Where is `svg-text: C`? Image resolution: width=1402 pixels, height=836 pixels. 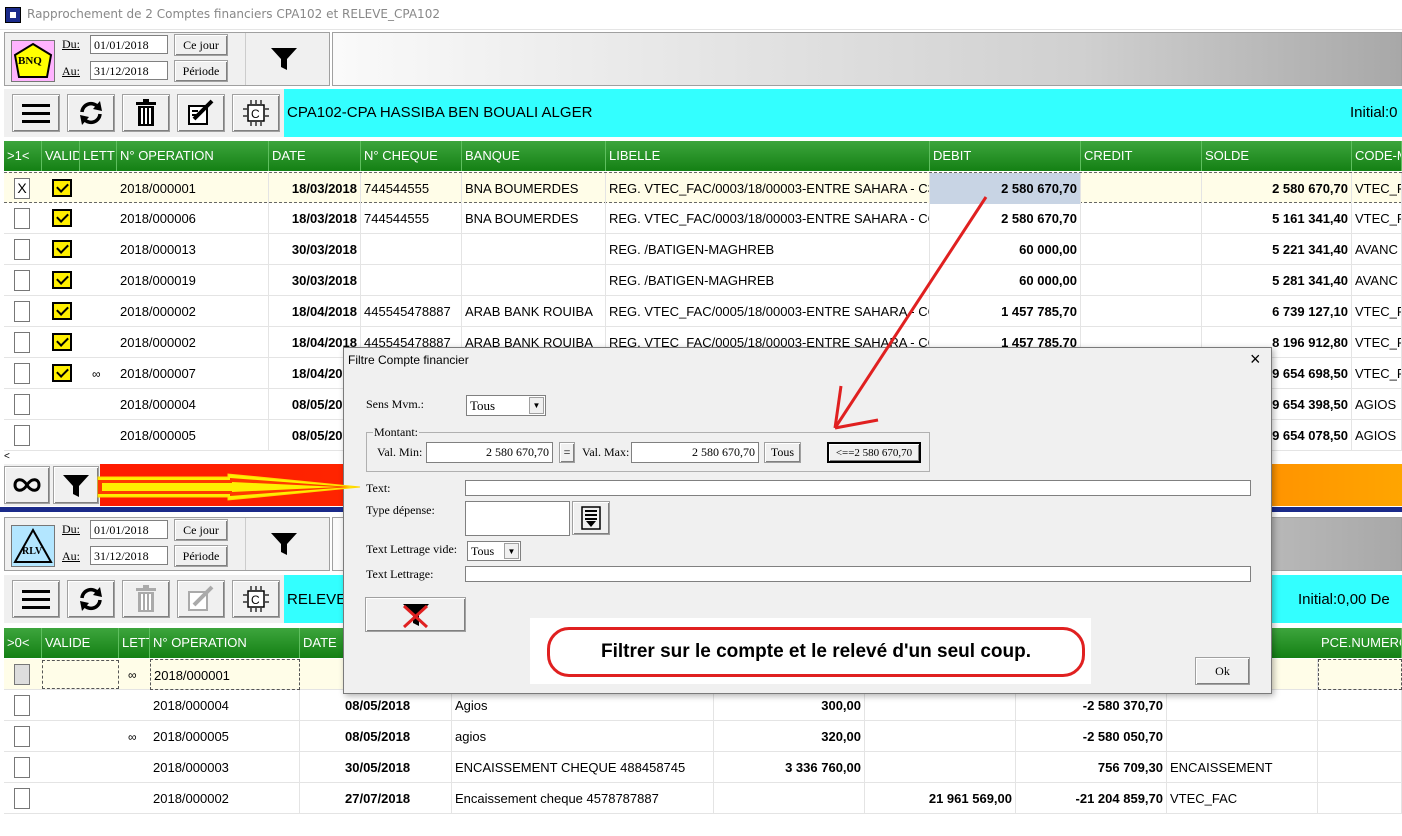 svg-text: C is located at coordinates (255, 600).